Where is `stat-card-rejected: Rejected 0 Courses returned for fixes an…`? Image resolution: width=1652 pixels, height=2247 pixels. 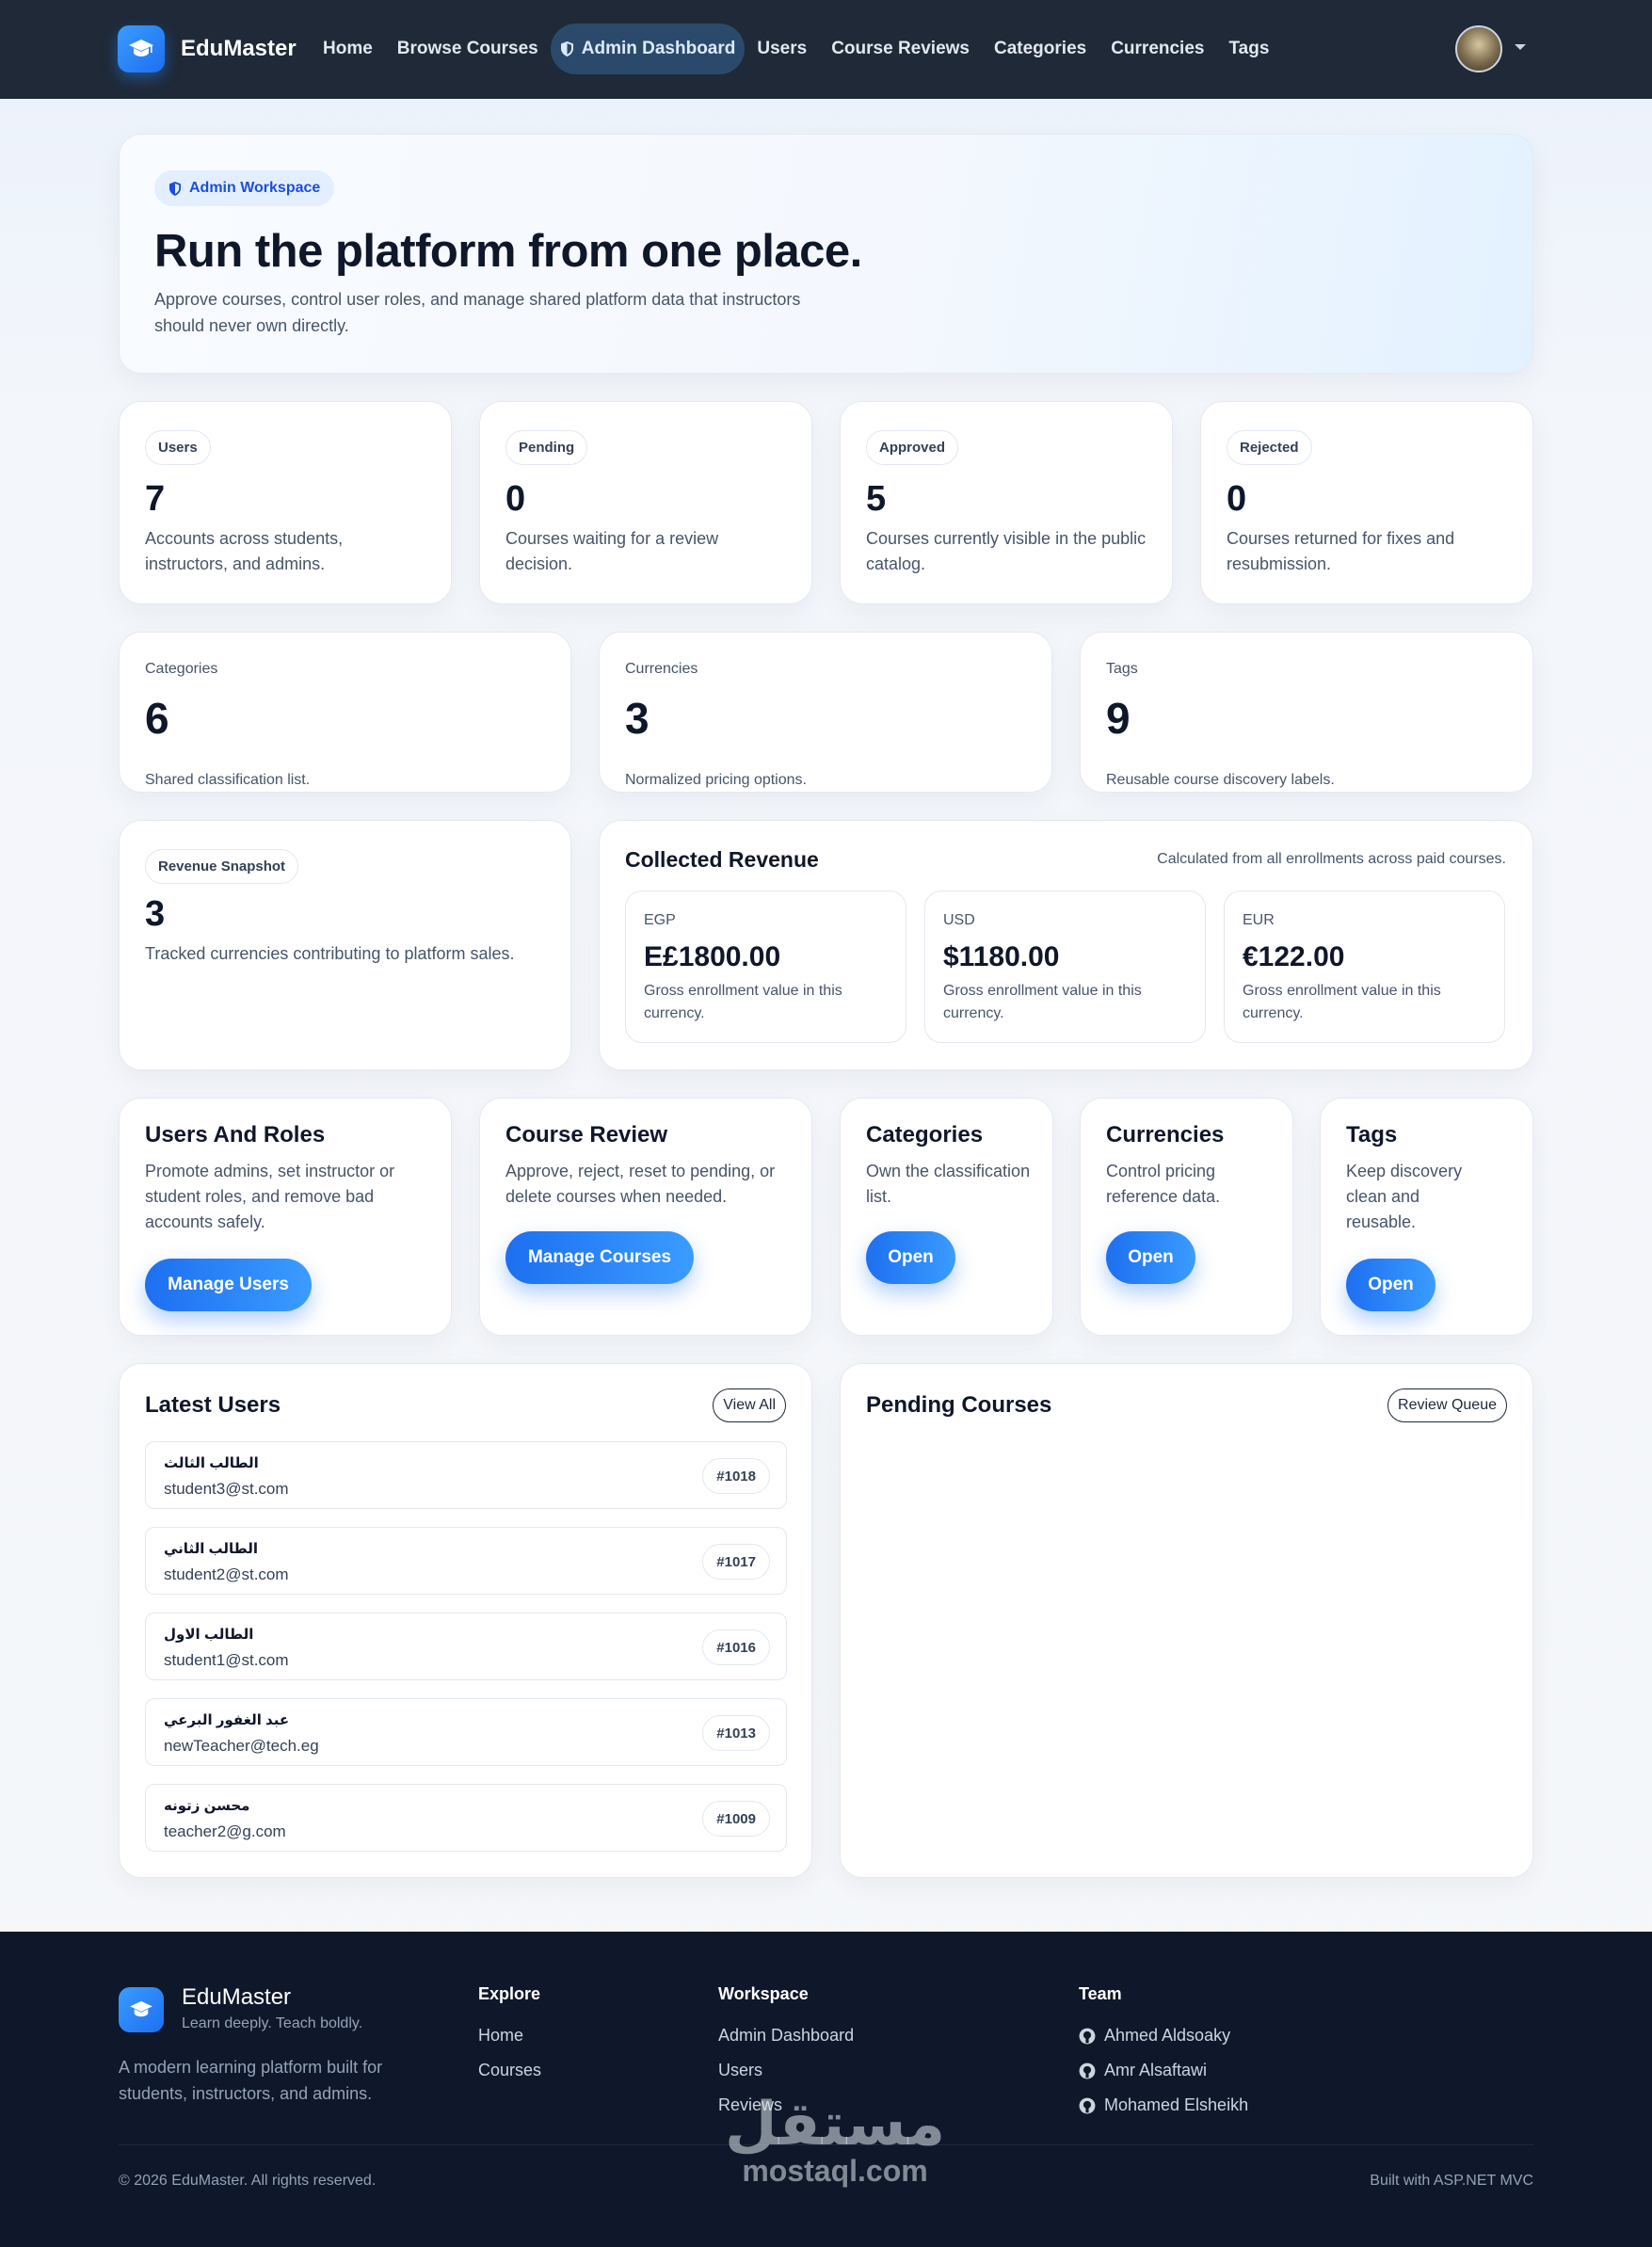 stat-card-rejected: Rejected 0 Courses returned for fixes an… is located at coordinates (1366, 502).